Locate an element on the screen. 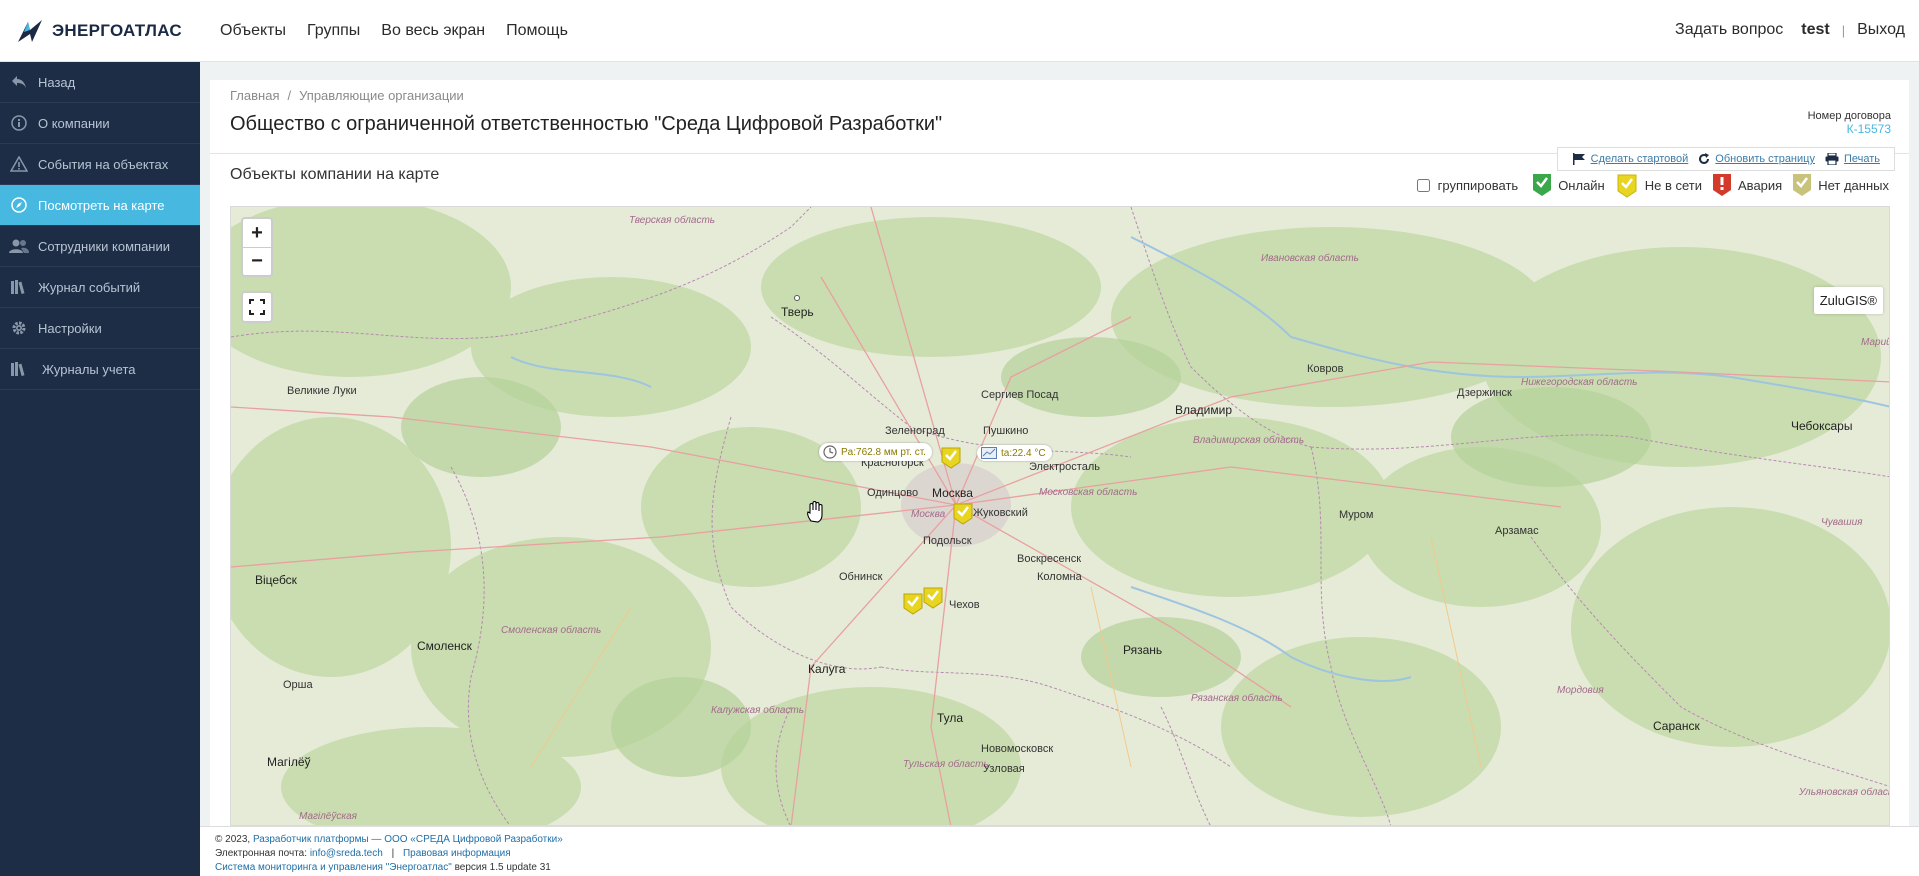 The height and width of the screenshot is (876, 1919). fullscreen-icon is located at coordinates (257, 307).